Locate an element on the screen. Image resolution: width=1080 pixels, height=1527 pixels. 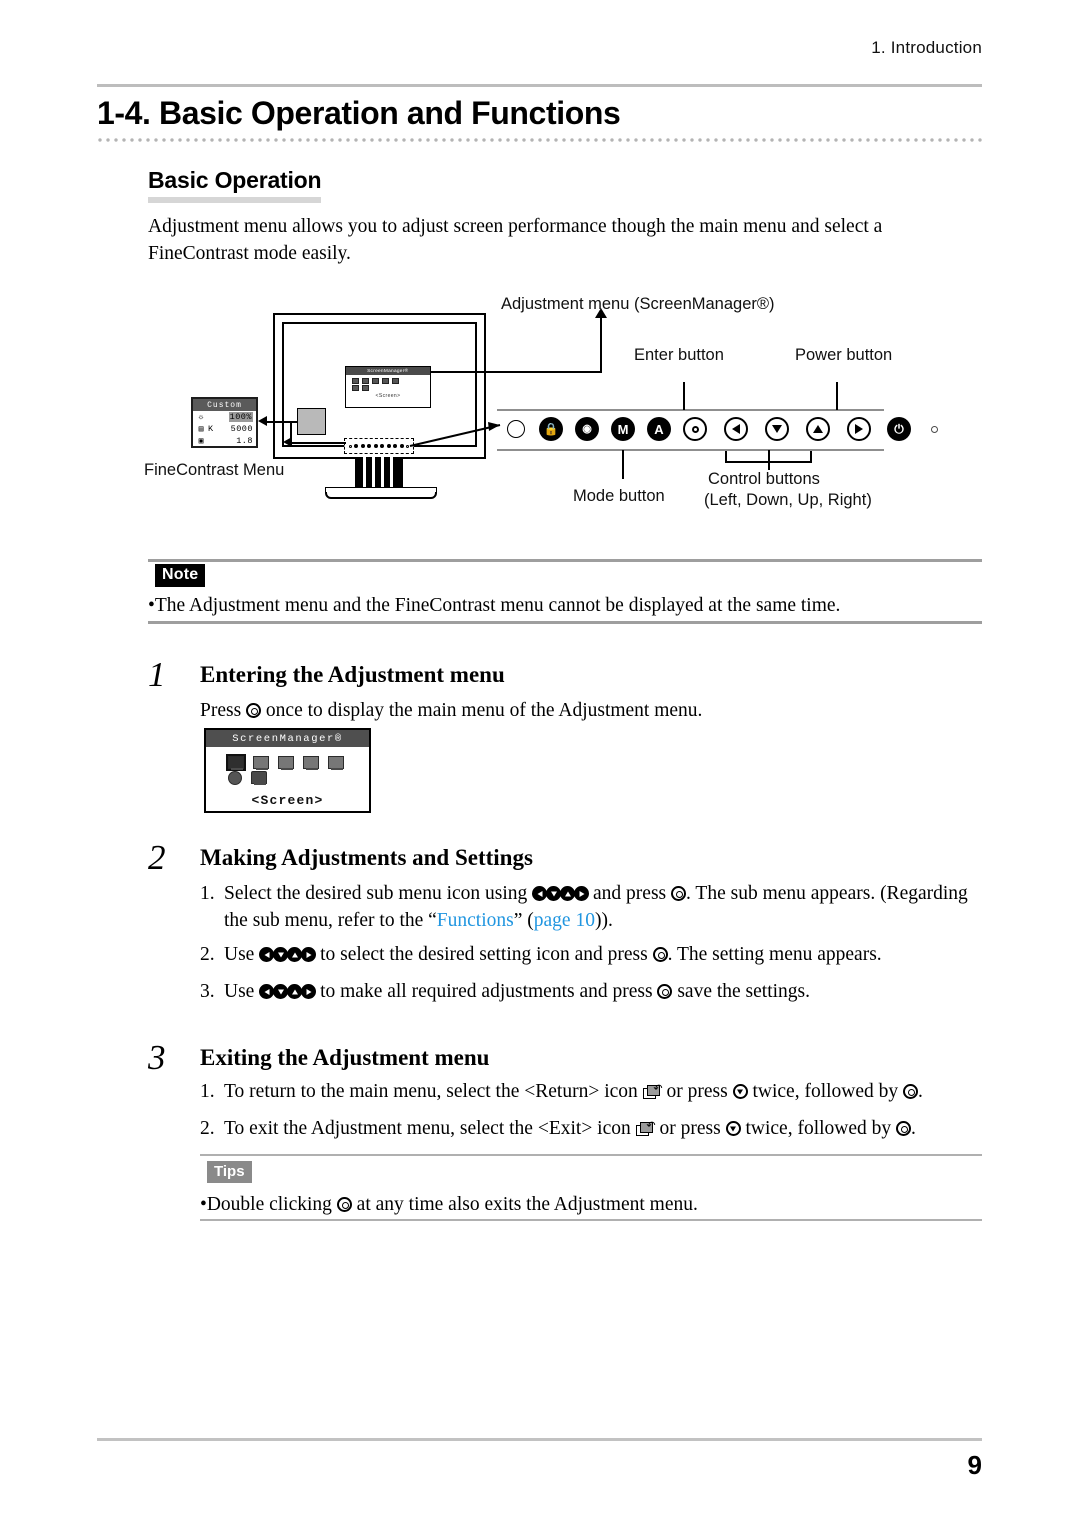
finecontrast-osd: Custom ☼ 100% ▤ K 5000 ▣ 1.8 is located at coordinates (224, 422).